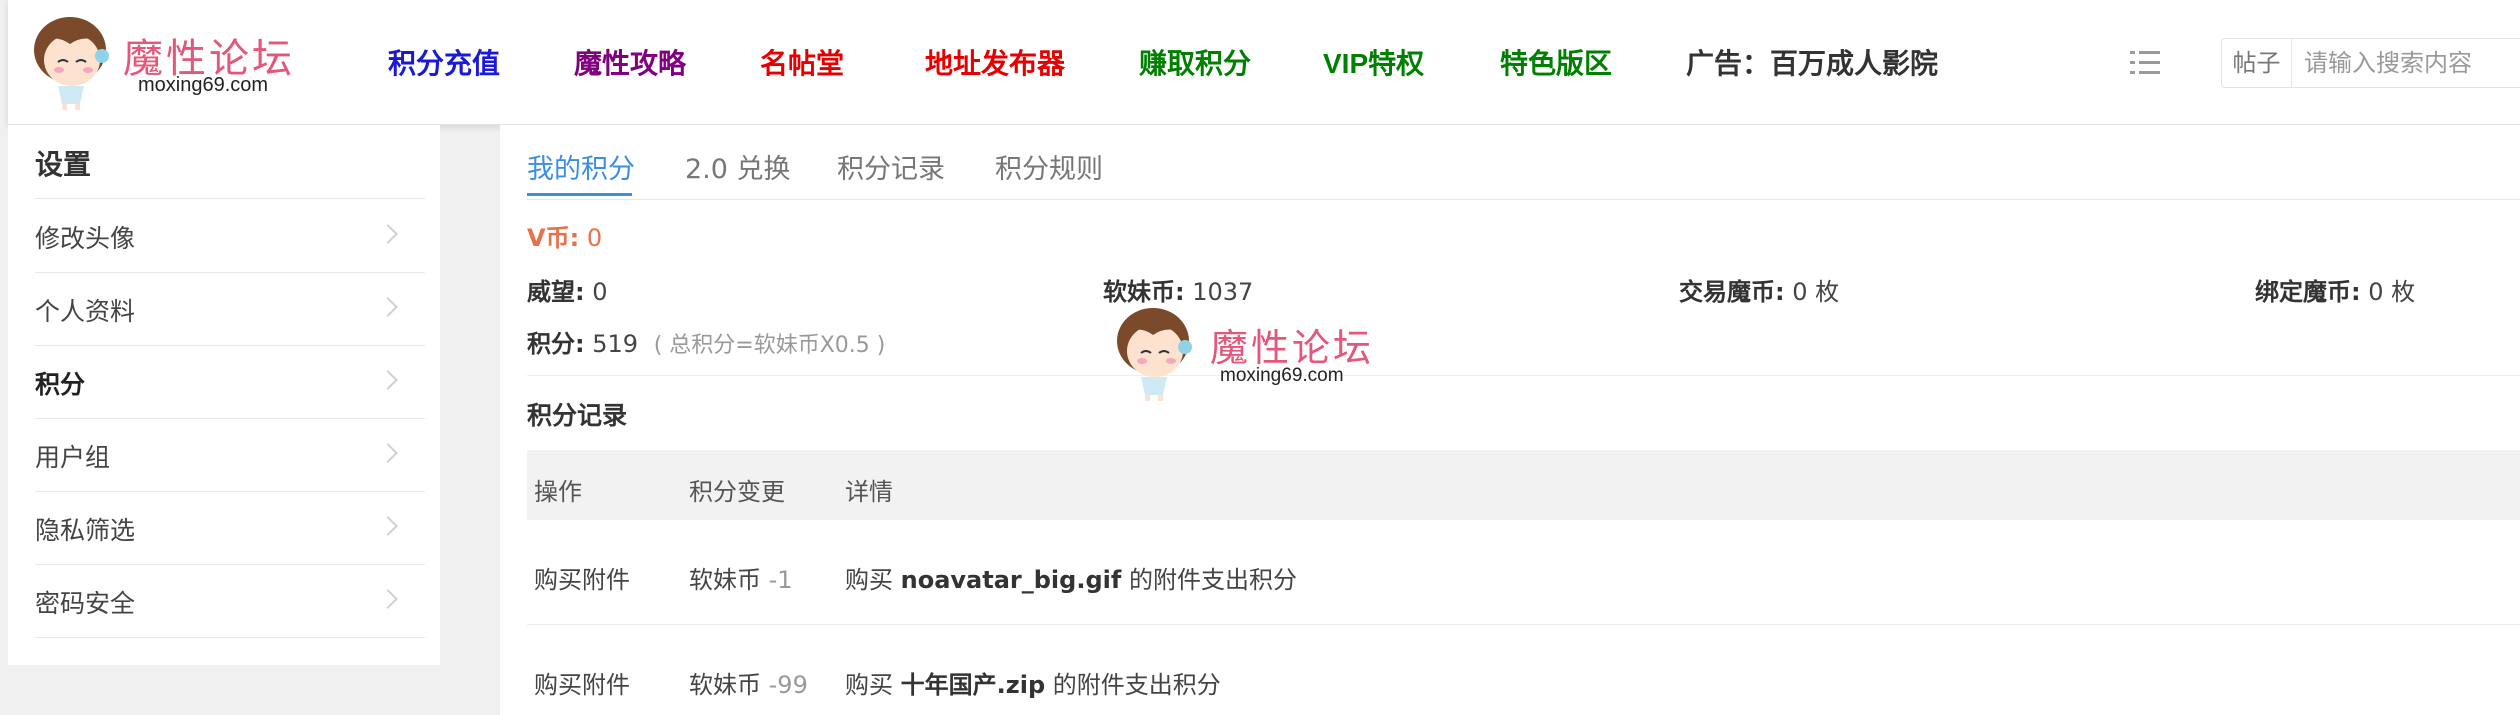 The width and height of the screenshot is (2520, 715). I want to click on stat-bound-coin: 绑定魔币: 0 枚, so click(2335, 289).